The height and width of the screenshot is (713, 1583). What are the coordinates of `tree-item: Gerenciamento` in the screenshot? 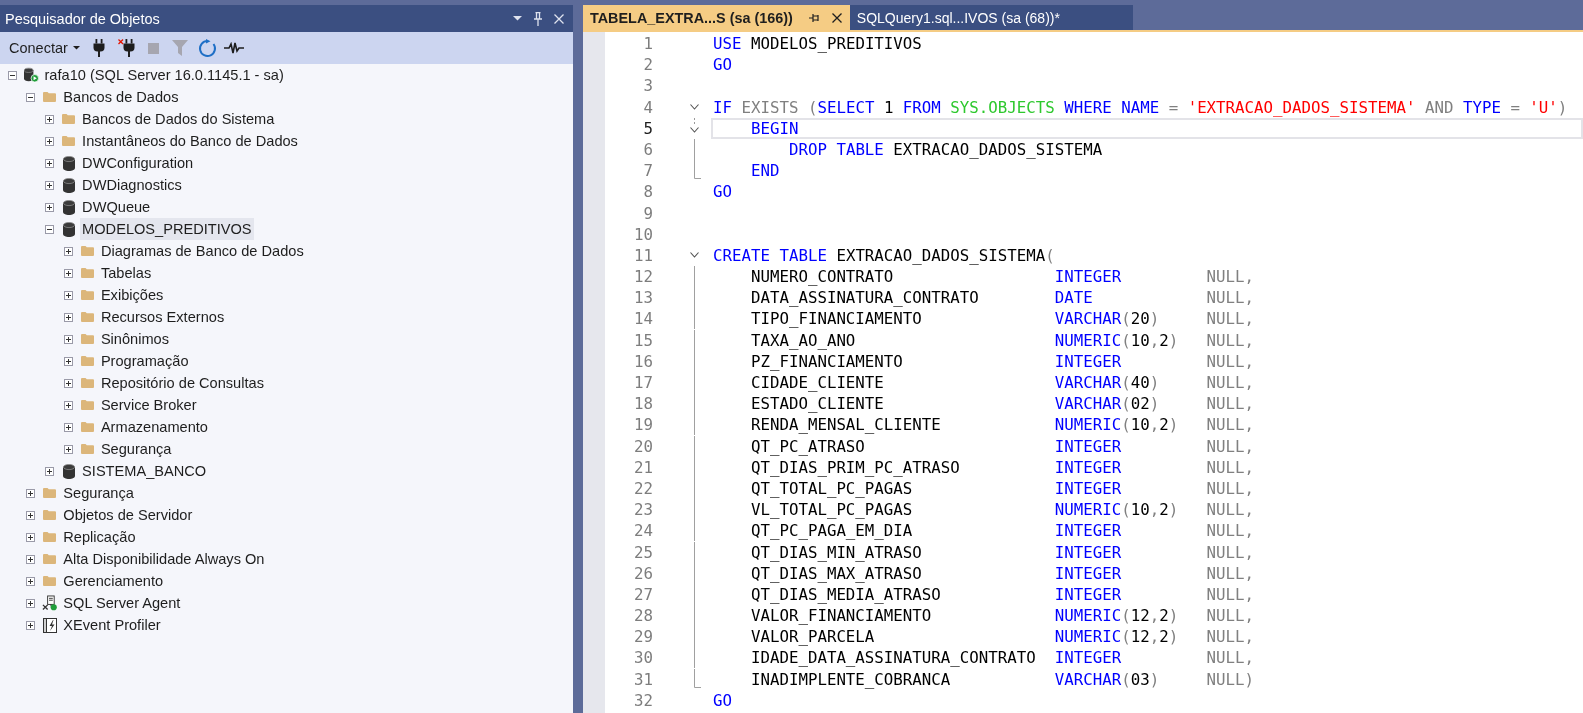 It's located at (113, 581).